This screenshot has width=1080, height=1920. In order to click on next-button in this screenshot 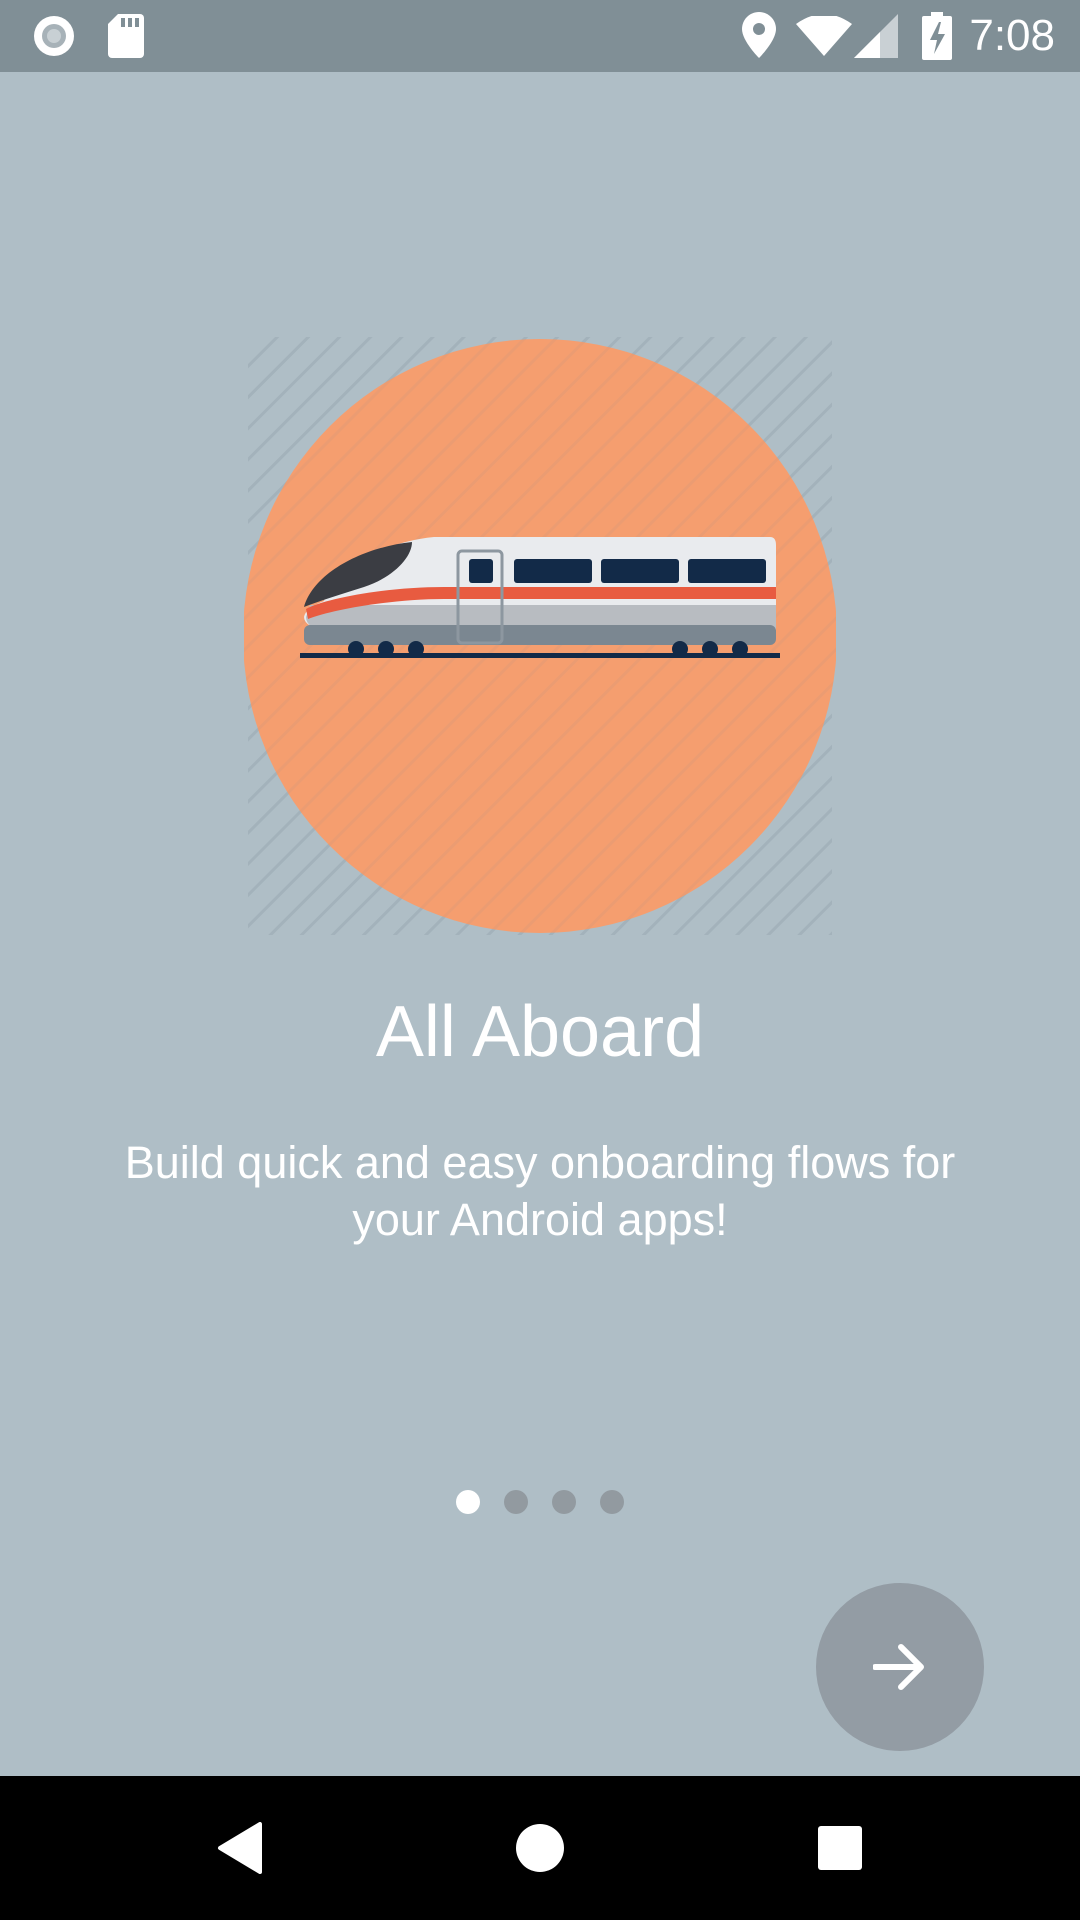, I will do `click(900, 1667)`.